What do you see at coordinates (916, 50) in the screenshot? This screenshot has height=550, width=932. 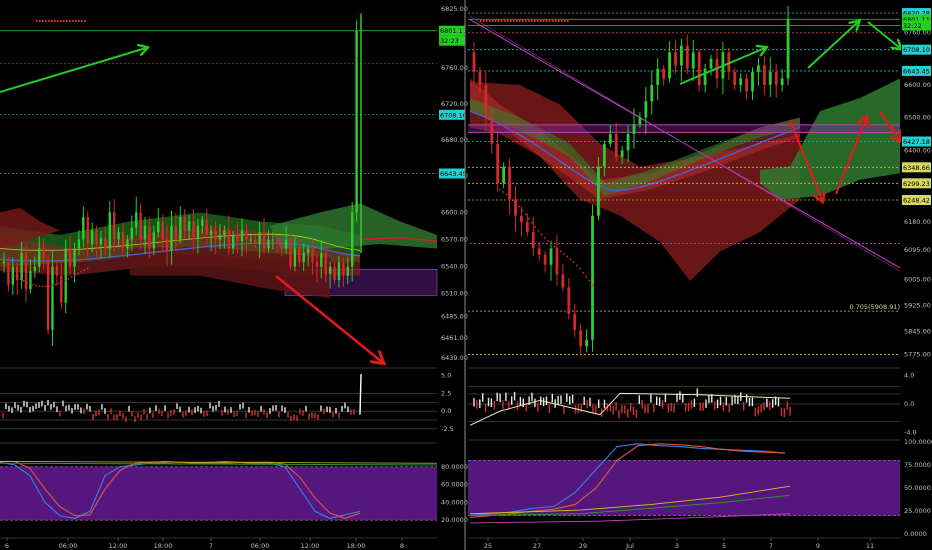 I see `price-tag-label: 6708.10` at bounding box center [916, 50].